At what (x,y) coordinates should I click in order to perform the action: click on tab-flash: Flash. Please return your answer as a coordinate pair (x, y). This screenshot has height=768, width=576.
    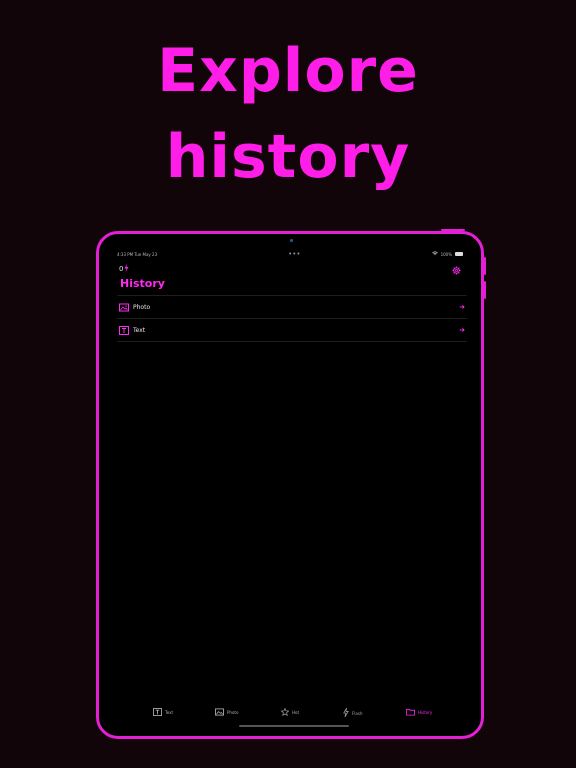
    Looking at the image, I should click on (353, 712).